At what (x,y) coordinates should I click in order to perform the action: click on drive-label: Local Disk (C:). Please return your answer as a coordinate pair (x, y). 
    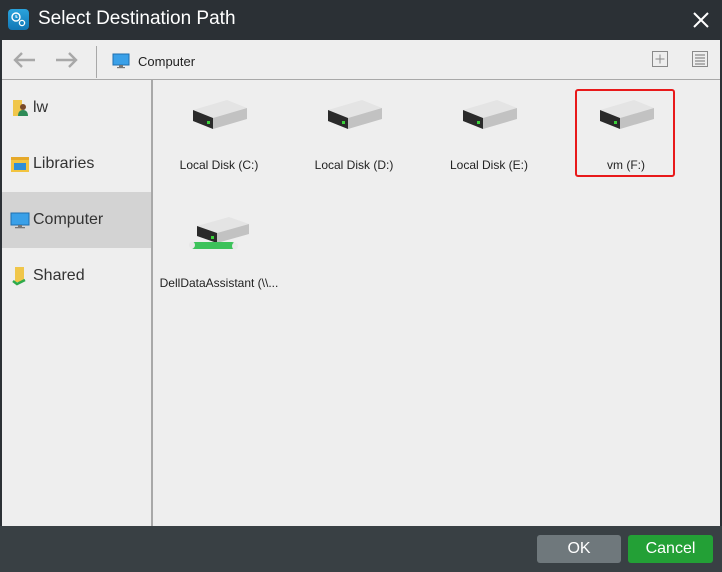
    Looking at the image, I should click on (219, 165).